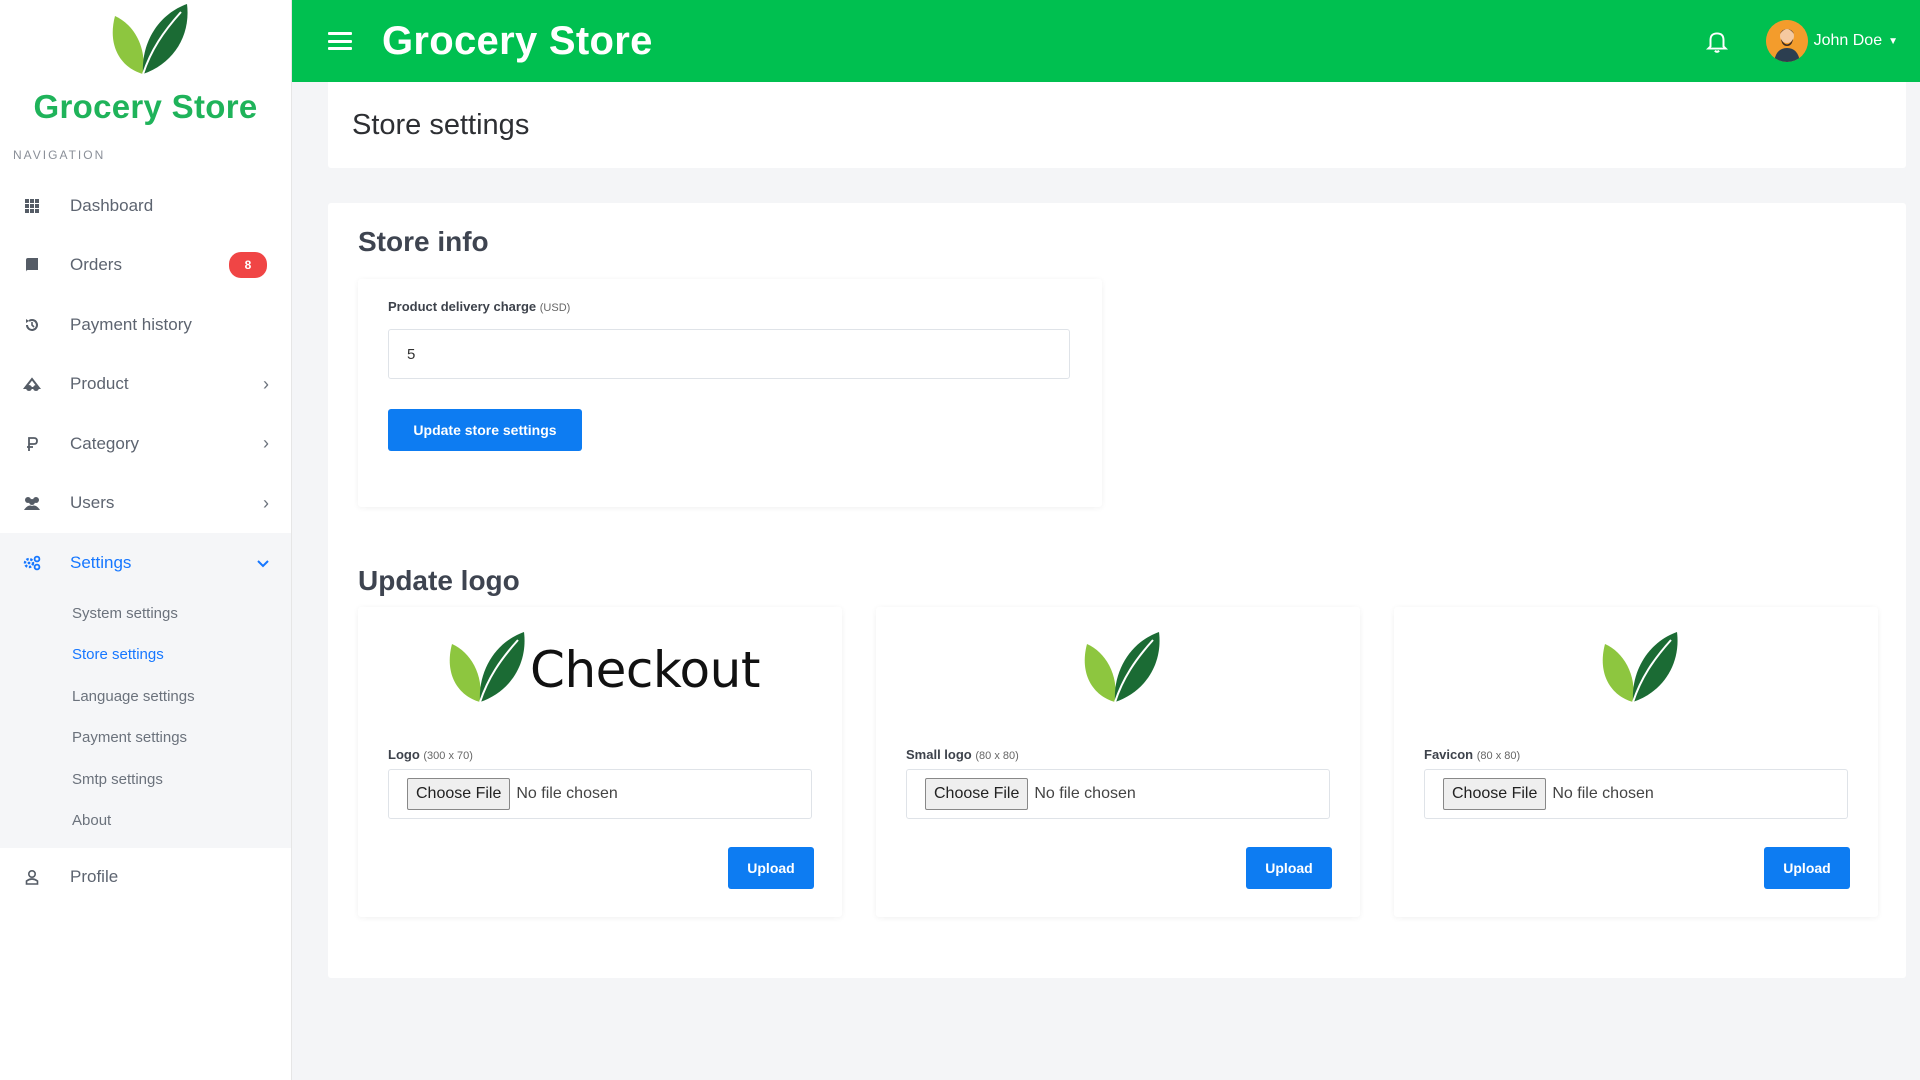 Image resolution: width=1920 pixels, height=1080 pixels. Describe the element at coordinates (131, 324) in the screenshot. I see `sidebar-item-label: Payment history` at that location.